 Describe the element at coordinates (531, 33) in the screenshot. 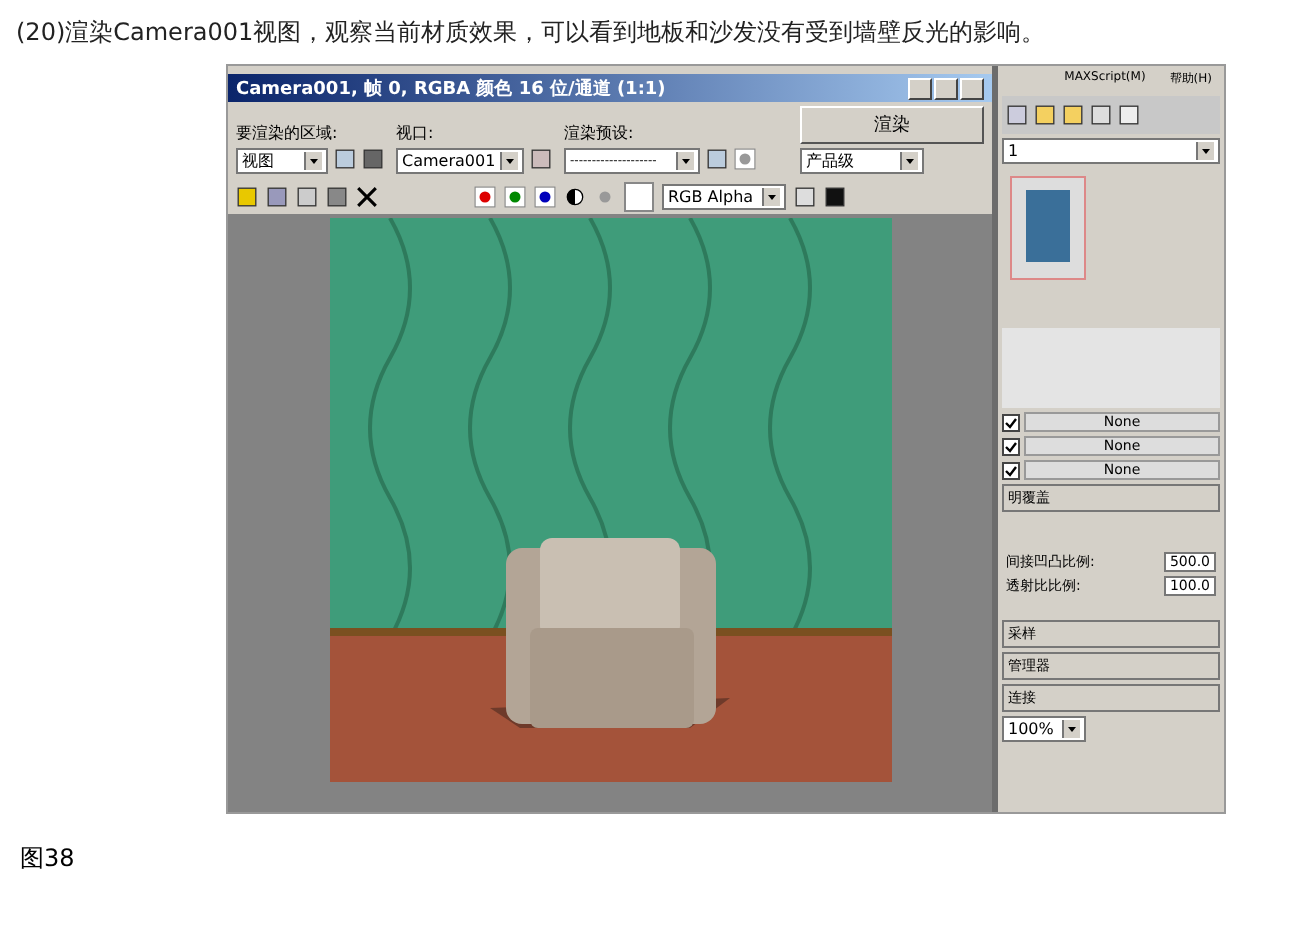

I see `caption-text: (20)渲染Camera001视图，观察当前材质效果，可以看到地板和沙发没有受到墙壁反光的影响。` at that location.